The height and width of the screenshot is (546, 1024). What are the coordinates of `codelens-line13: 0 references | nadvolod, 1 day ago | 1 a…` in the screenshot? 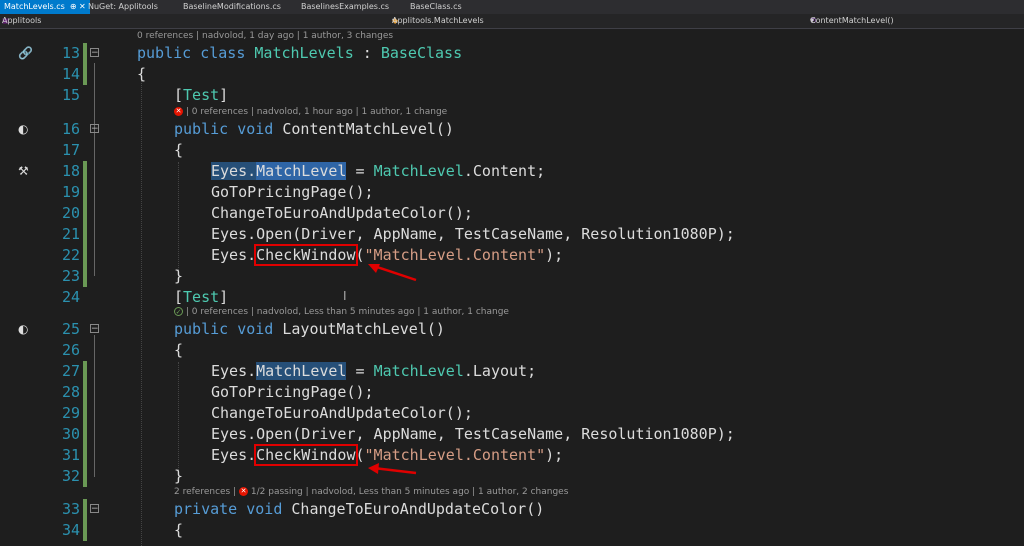 It's located at (265, 36).